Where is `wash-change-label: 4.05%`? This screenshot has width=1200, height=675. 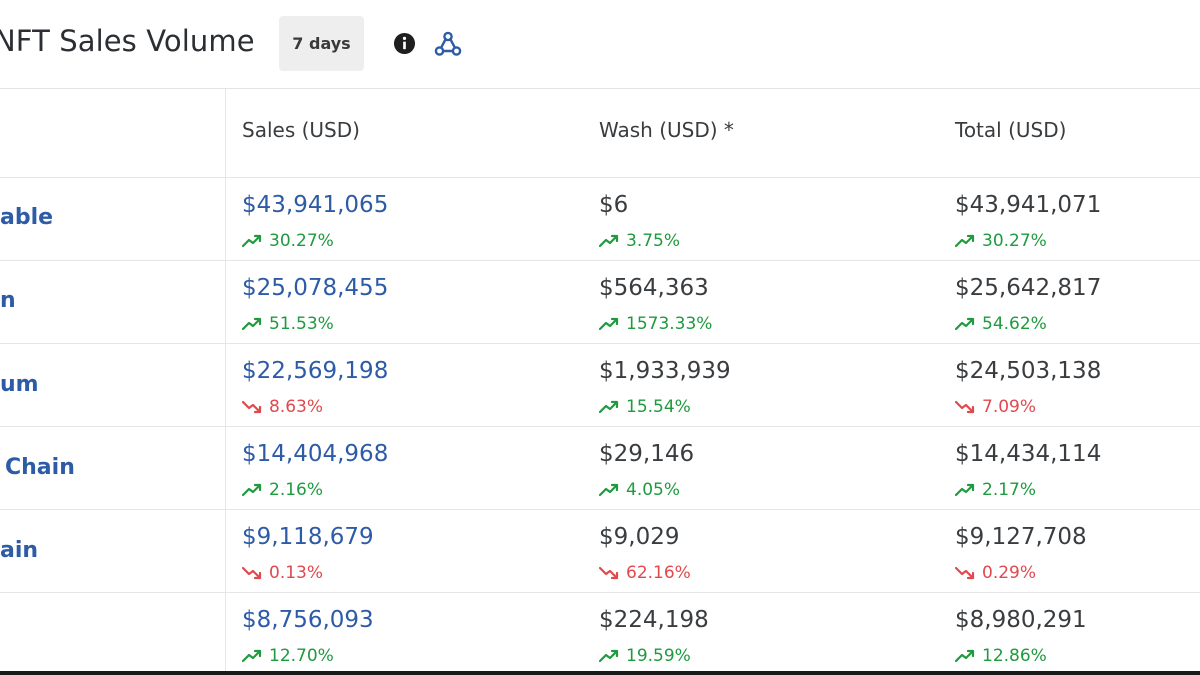
wash-change-label: 4.05% is located at coordinates (653, 490).